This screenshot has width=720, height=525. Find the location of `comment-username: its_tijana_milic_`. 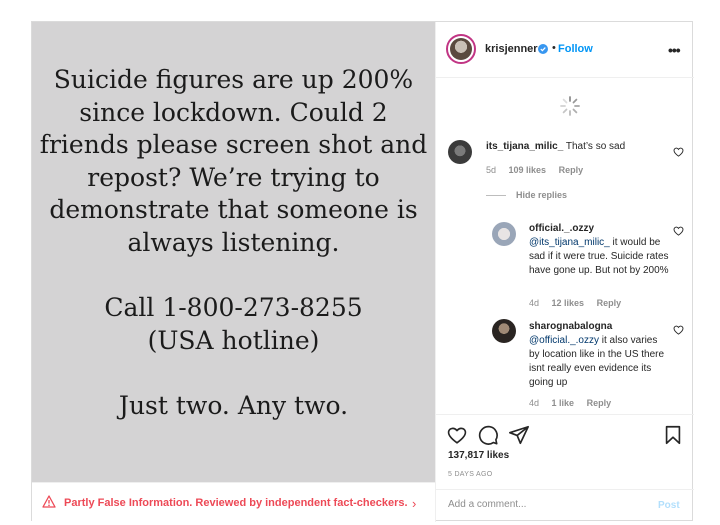

comment-username: its_tijana_milic_ is located at coordinates (524, 146).